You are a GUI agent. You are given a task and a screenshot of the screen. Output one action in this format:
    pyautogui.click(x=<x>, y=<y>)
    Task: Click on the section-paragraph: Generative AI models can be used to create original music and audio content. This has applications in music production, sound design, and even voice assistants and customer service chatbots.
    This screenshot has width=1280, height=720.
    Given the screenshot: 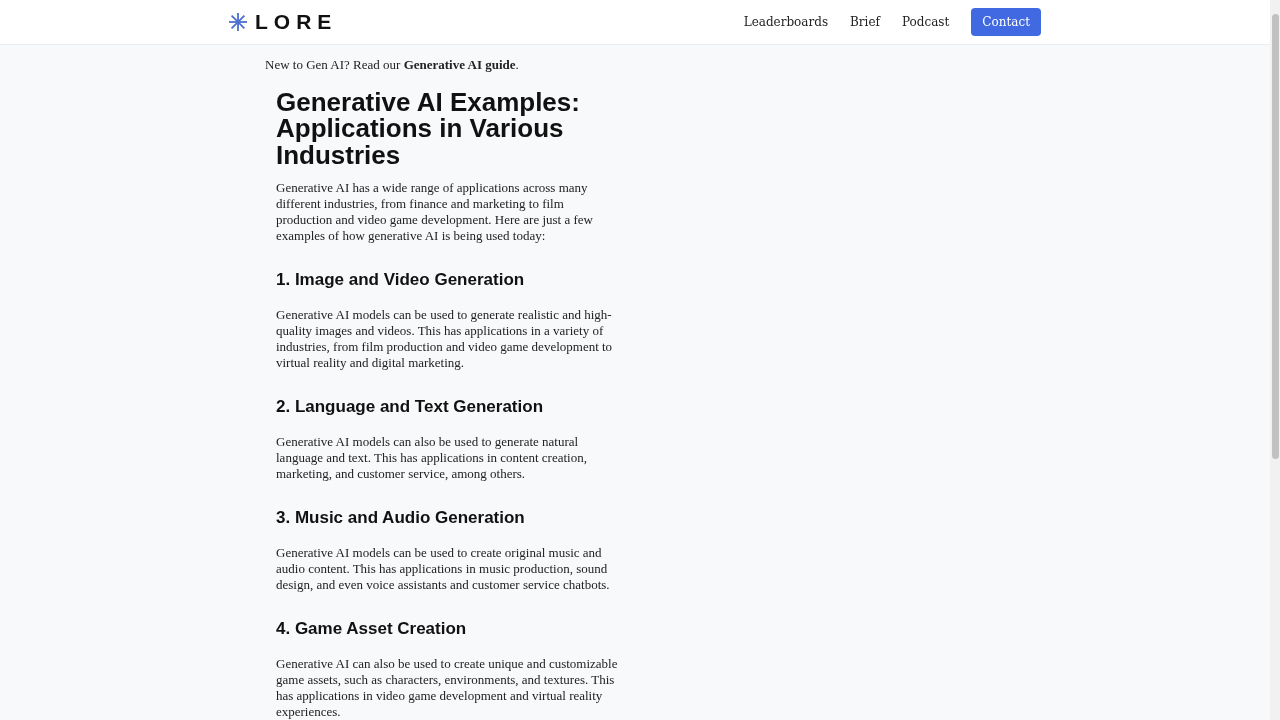 What is the action you would take?
    pyautogui.click(x=443, y=569)
    